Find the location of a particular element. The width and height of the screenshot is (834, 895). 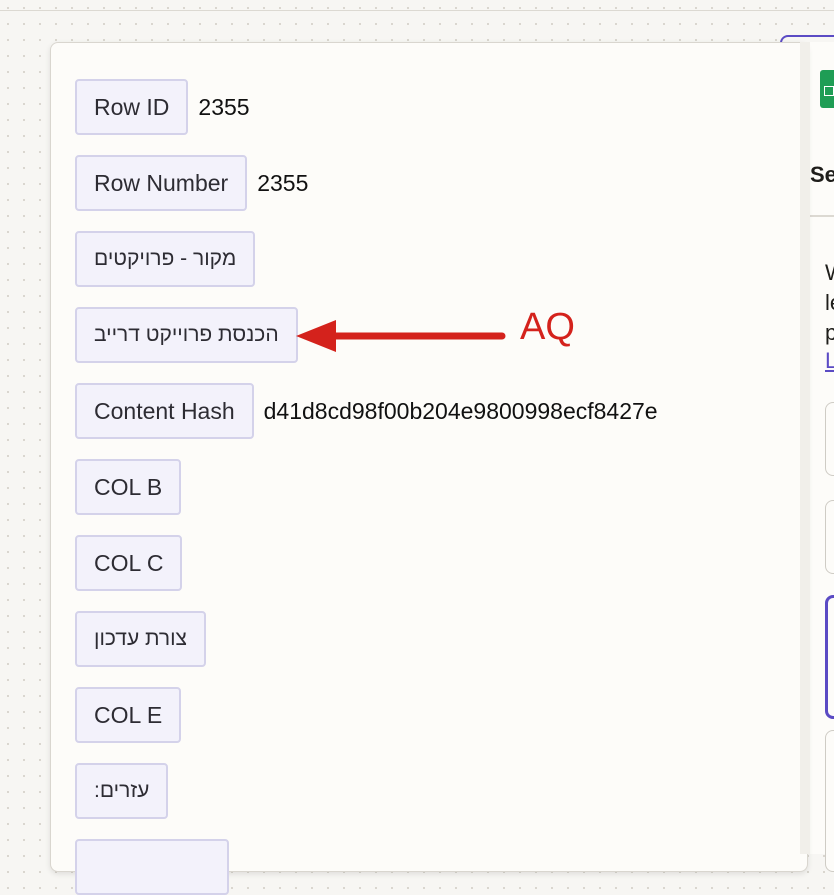

field-chip: צורת עדכון is located at coordinates (141, 639).